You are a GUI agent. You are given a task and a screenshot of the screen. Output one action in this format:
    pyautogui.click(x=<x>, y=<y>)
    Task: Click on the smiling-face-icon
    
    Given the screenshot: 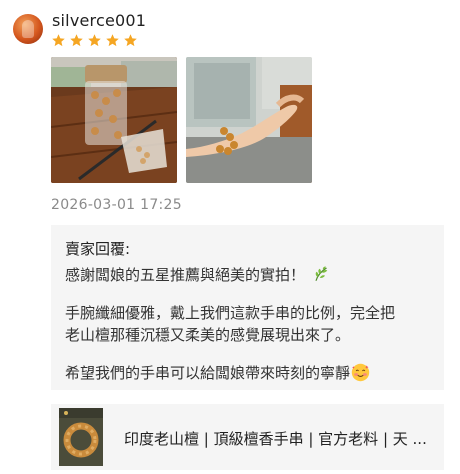 What is the action you would take?
    pyautogui.click(x=360, y=372)
    